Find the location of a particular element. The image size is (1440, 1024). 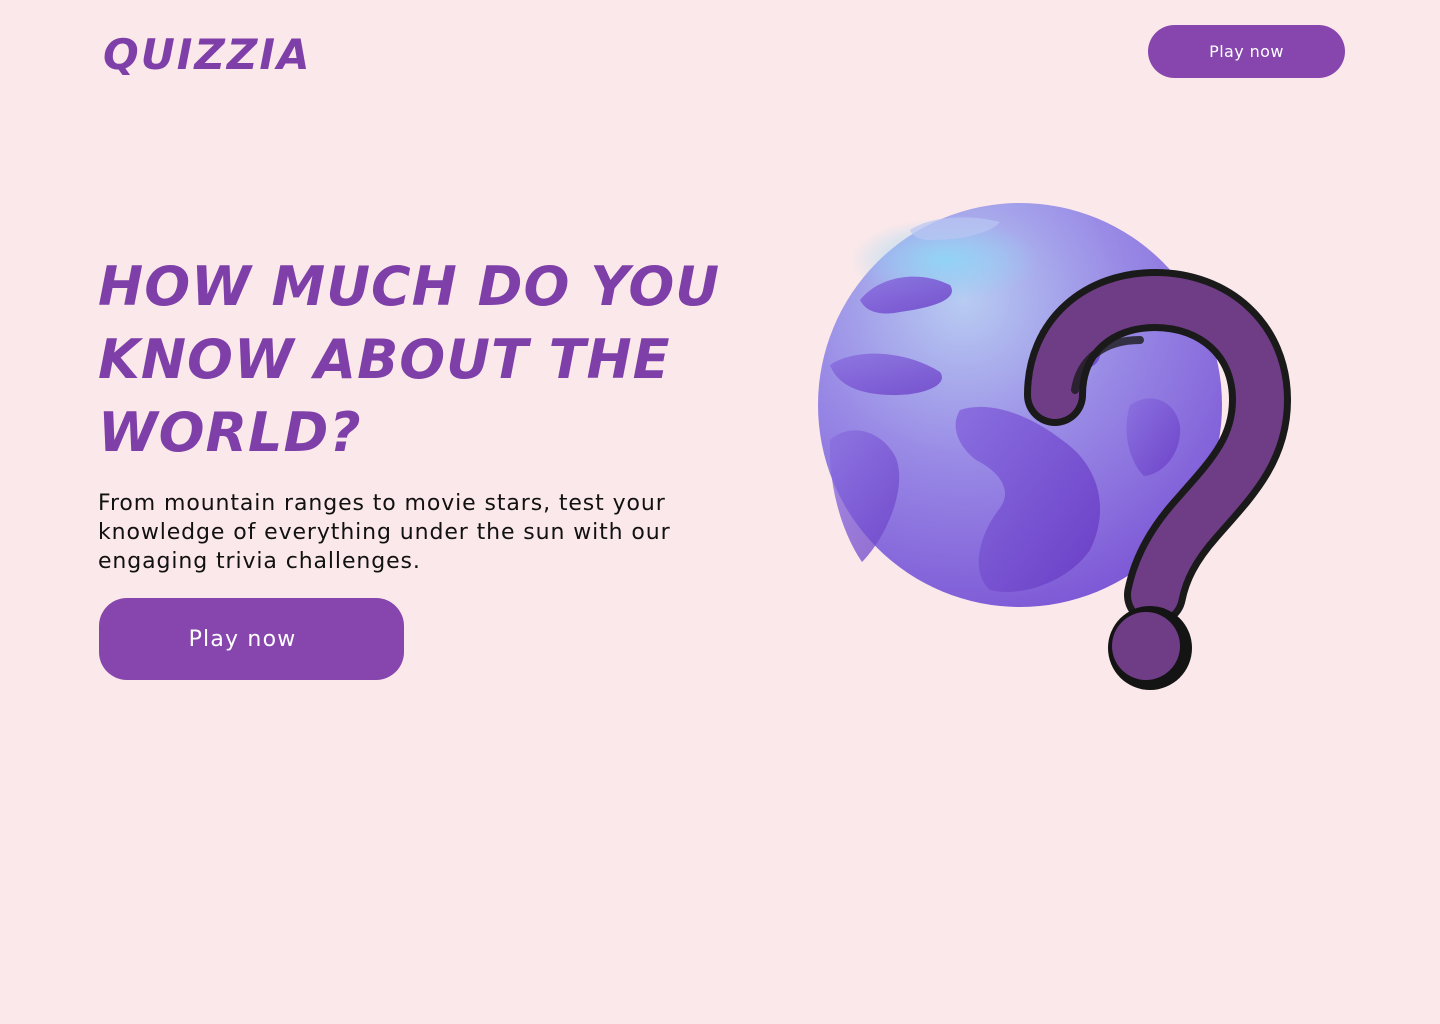

header-play-now-button: Play now is located at coordinates (1246, 51).